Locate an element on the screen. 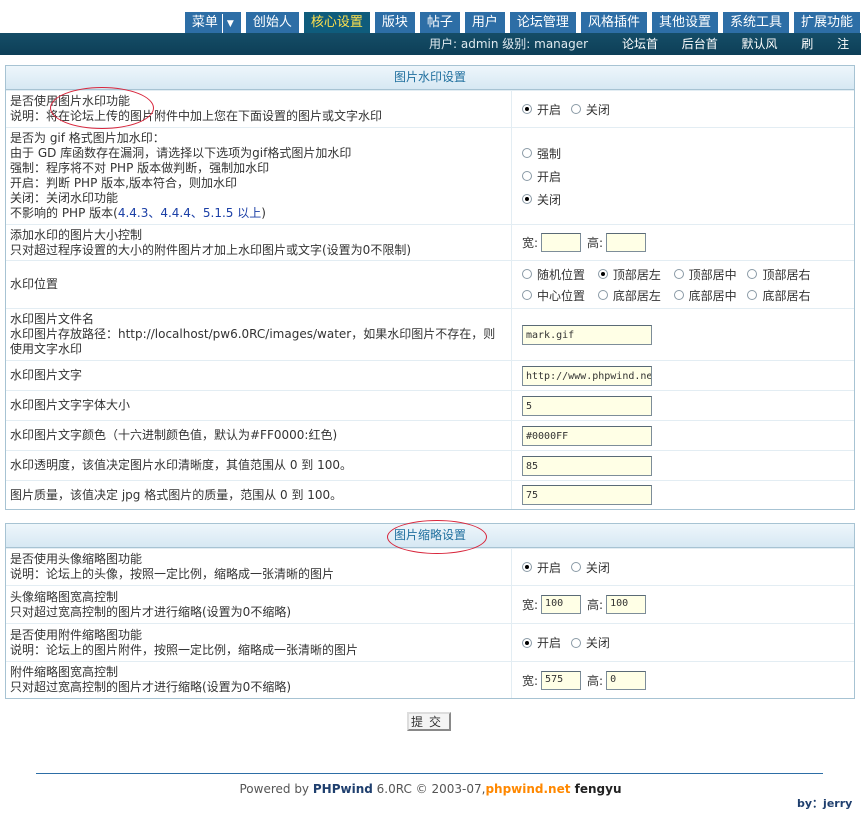  setting-label: 水印透明度，该值决定图片水印清晰度，其值范围从 0 到 100。 is located at coordinates (181, 465).